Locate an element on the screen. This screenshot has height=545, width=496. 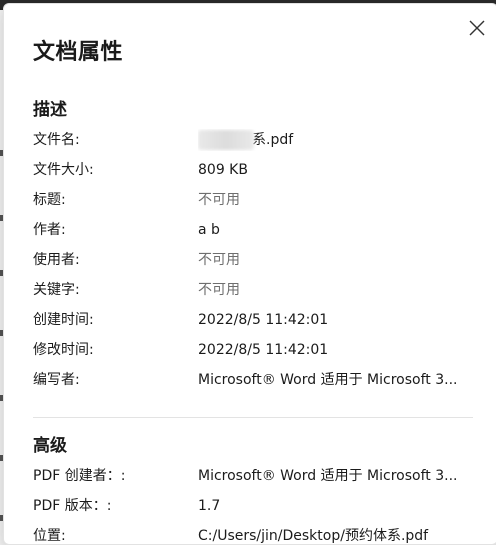
property-row-author: 作者: a b is located at coordinates (253, 230).